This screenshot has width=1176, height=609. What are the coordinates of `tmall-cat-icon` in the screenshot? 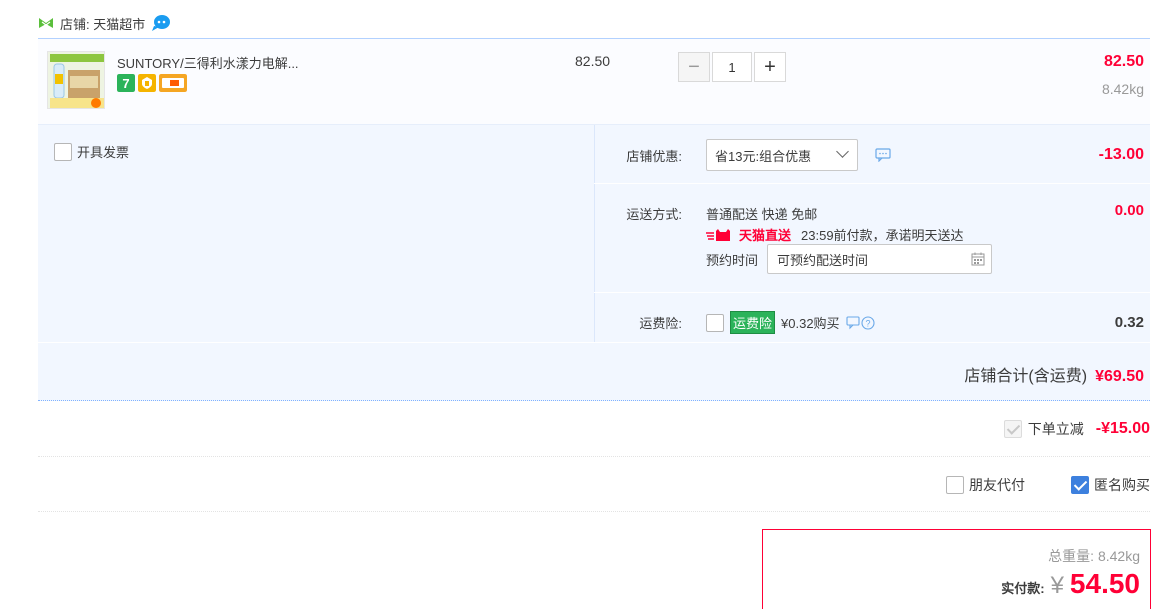 It's located at (46, 23).